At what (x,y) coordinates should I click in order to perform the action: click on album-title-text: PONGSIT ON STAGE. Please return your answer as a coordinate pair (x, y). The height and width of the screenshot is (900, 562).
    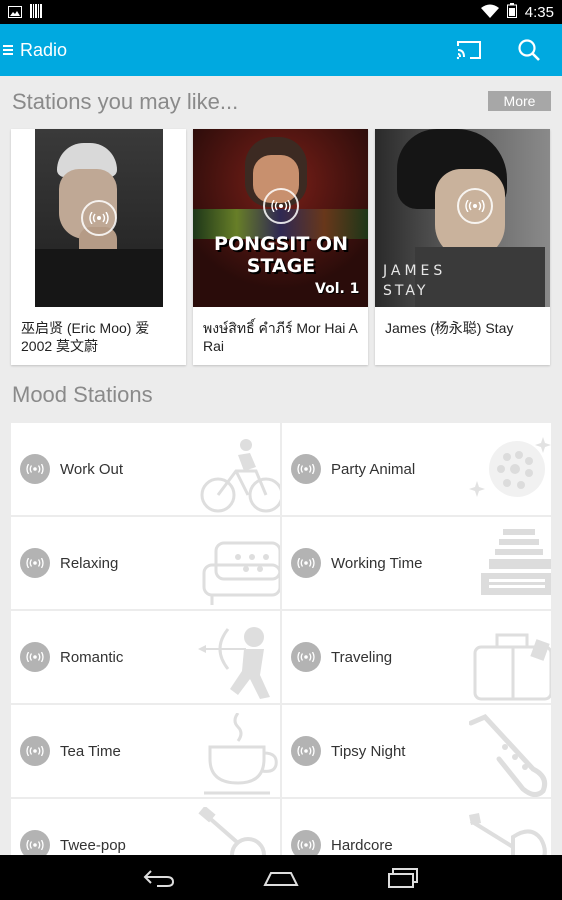
    Looking at the image, I should click on (281, 255).